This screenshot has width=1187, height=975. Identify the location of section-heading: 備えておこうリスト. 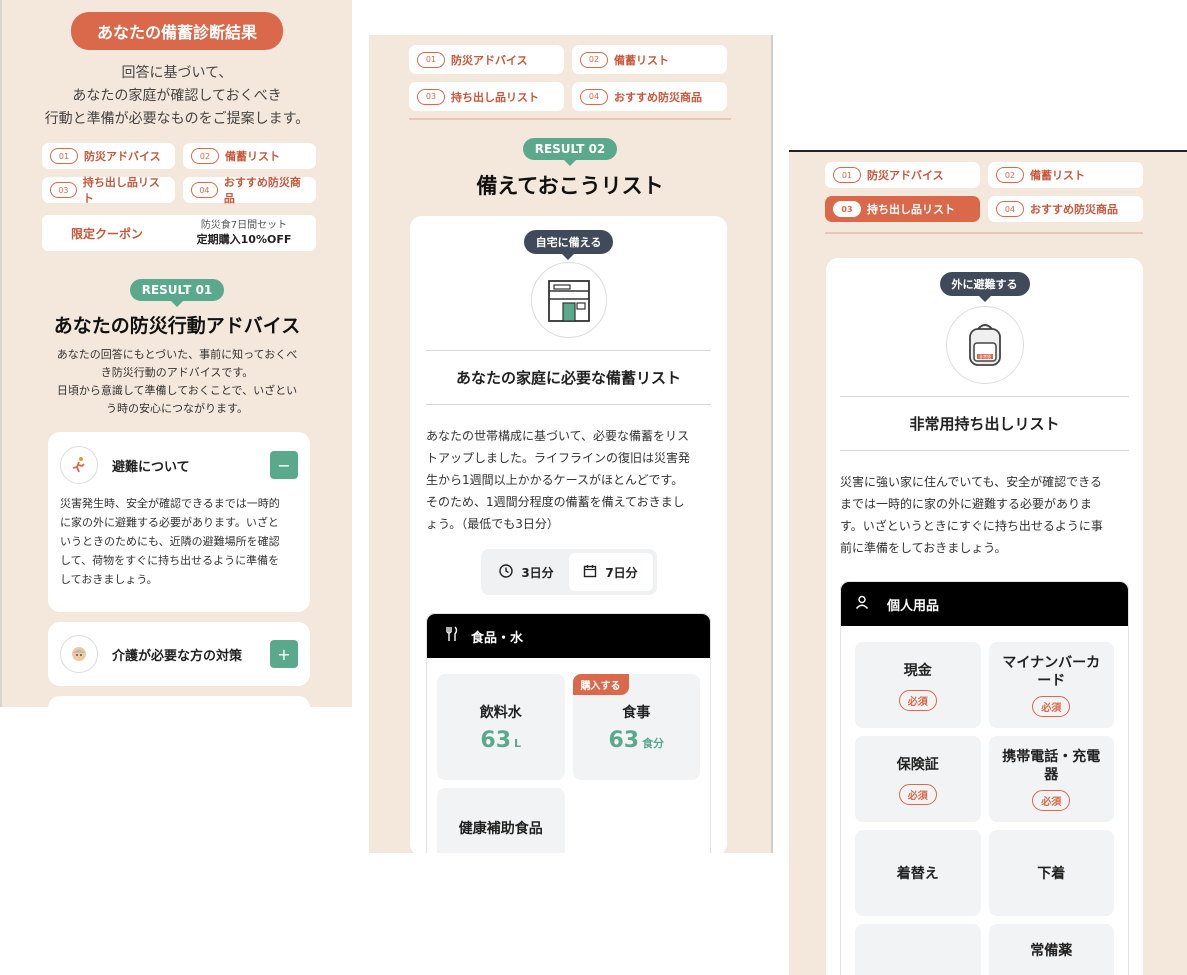
(570, 186).